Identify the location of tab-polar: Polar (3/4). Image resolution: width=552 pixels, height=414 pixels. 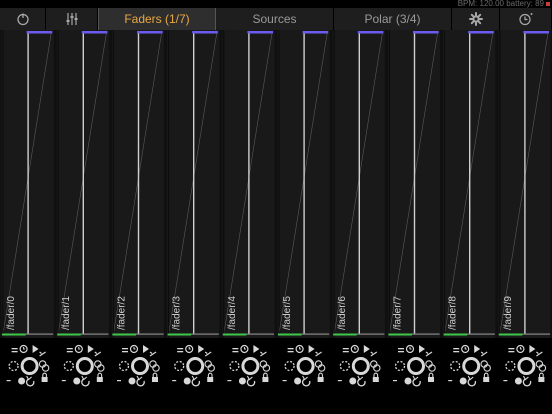
(393, 19).